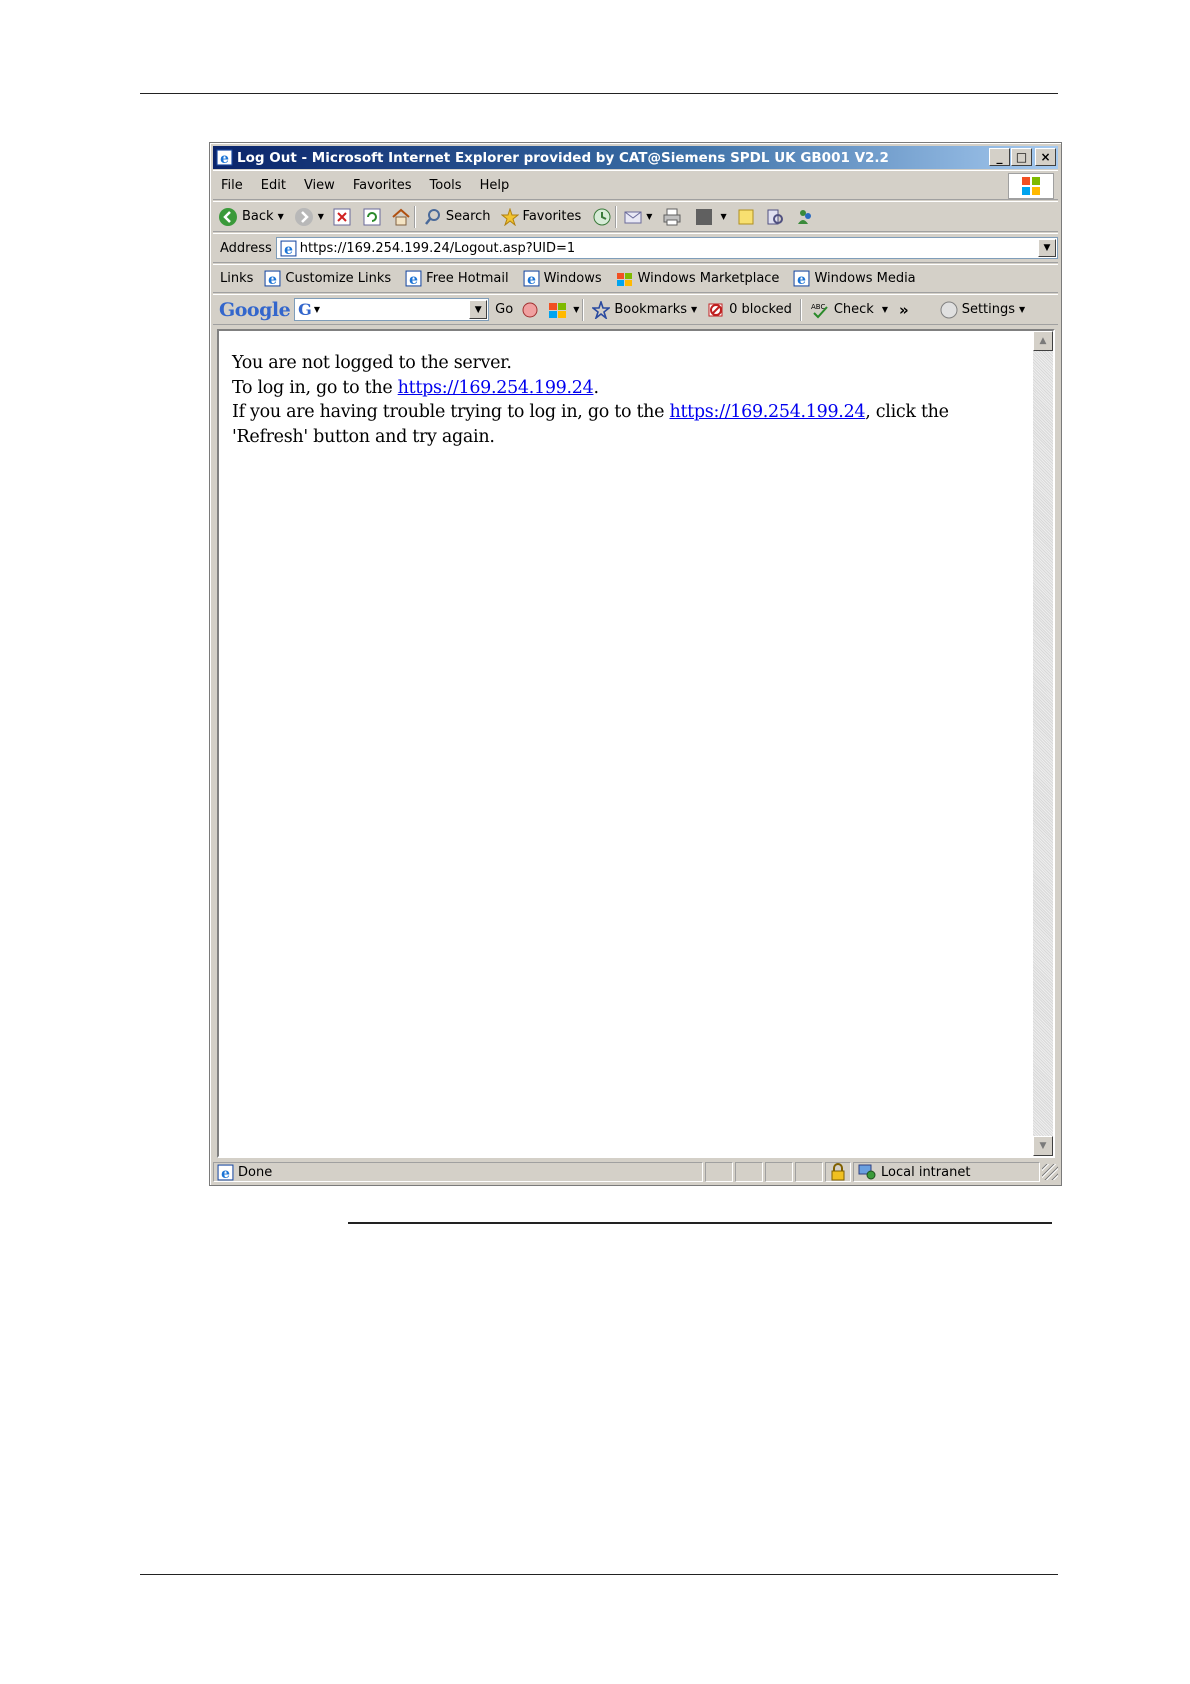 This screenshot has height=1684, width=1190. I want to click on link-free-hotmail: e Free Hotmail, so click(456, 278).